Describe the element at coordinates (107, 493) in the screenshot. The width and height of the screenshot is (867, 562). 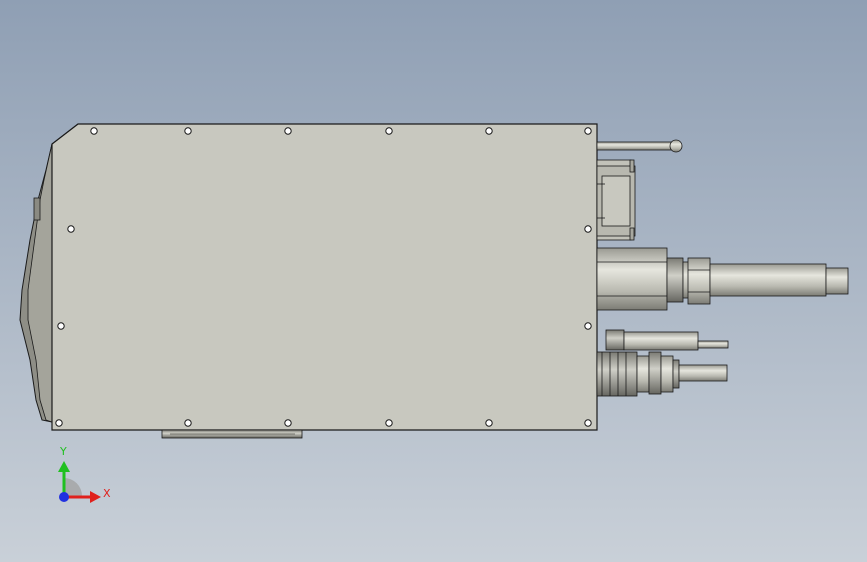
I see `triad-x-label: X` at that location.